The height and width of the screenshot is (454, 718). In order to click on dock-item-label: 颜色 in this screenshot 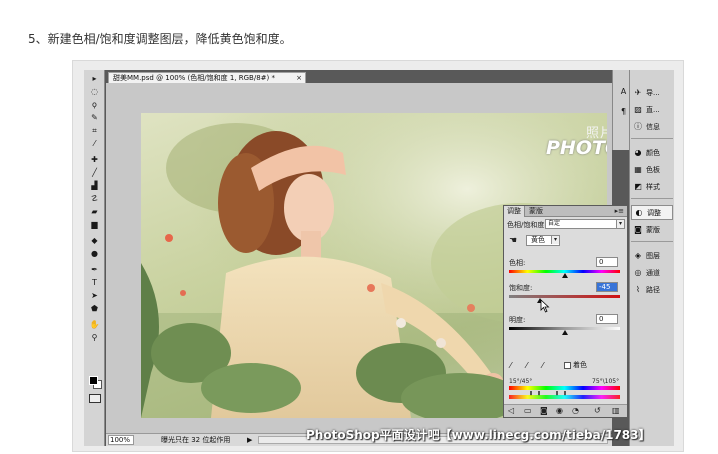, I will do `click(653, 152)`.